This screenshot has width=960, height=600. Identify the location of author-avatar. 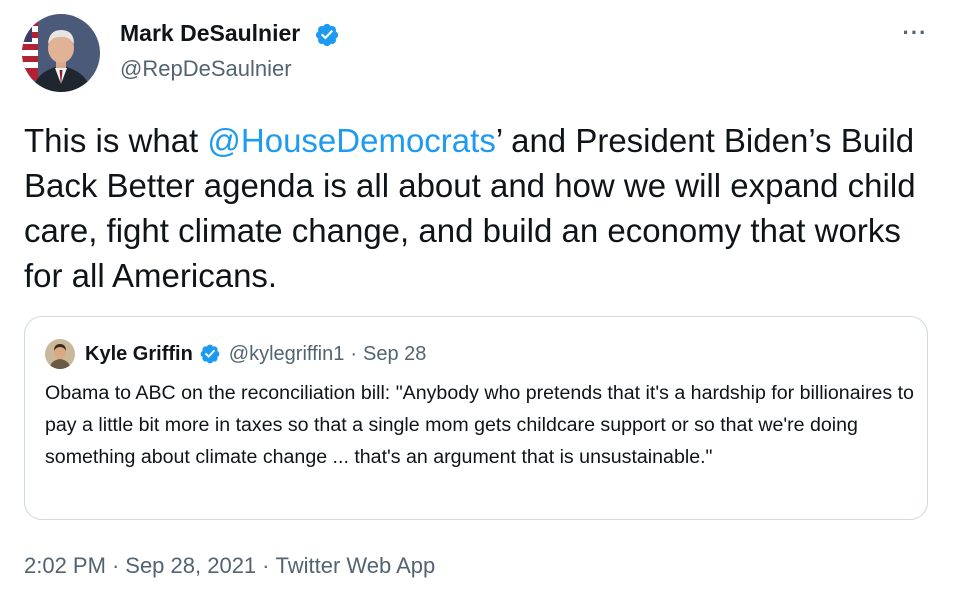
(61, 53).